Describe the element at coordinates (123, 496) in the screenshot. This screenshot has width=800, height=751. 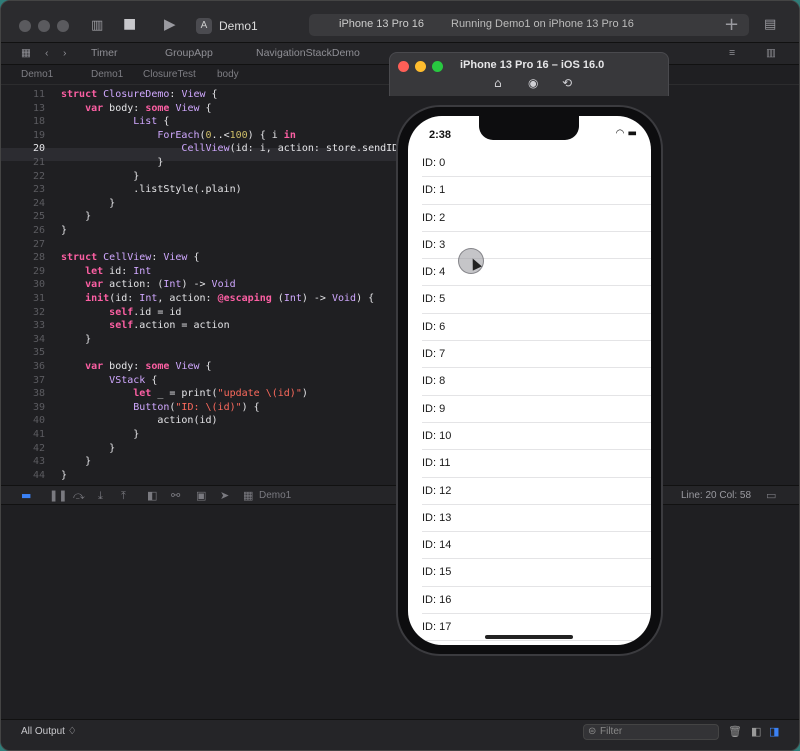
I see `step-out-icon: ⤒` at that location.